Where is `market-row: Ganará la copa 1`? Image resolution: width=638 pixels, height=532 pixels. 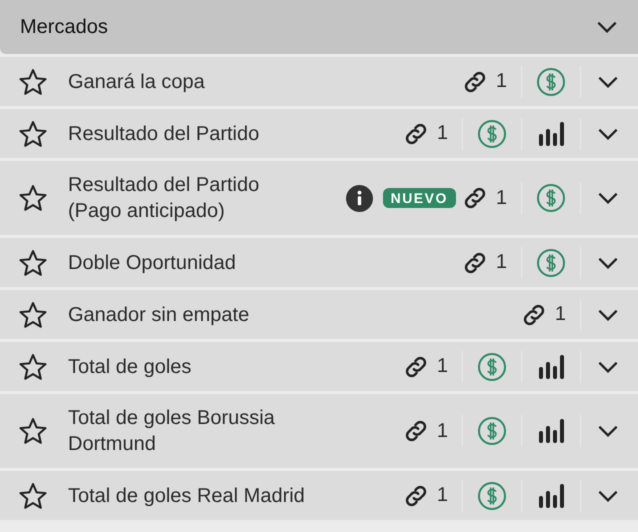 market-row: Ganará la copa 1 is located at coordinates (319, 81).